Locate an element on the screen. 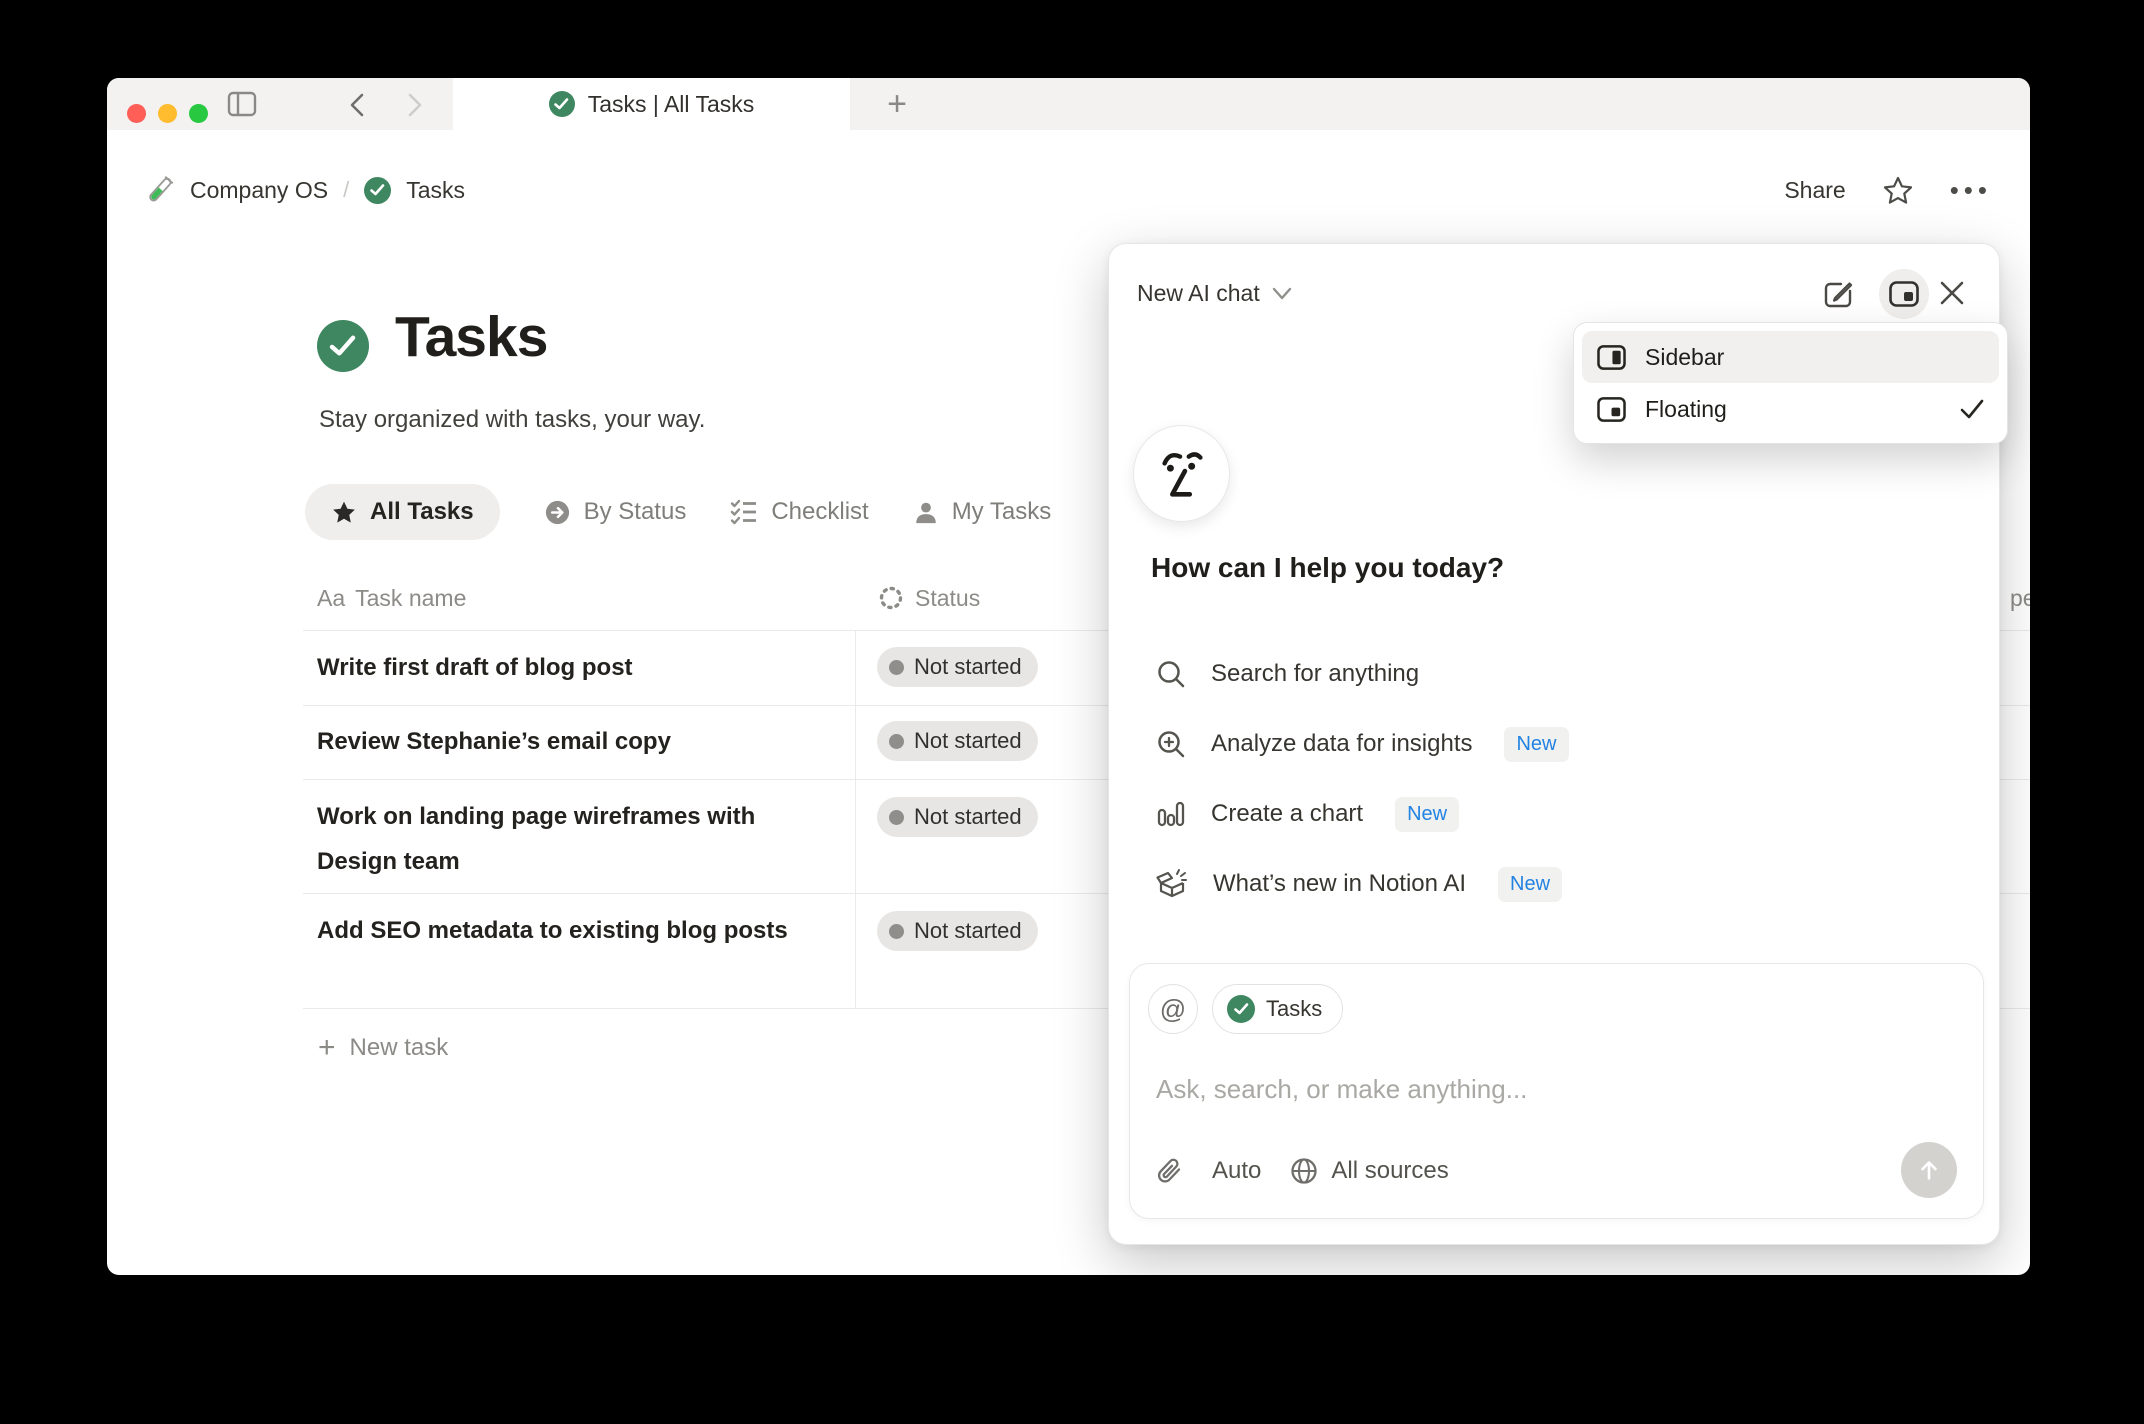 Image resolution: width=2144 pixels, height=1424 pixels. star-icon is located at coordinates (344, 512).